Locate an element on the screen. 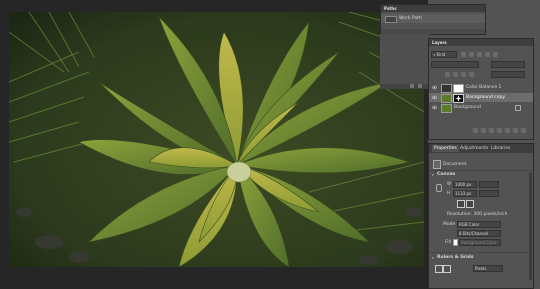 The width and height of the screenshot is (540, 289). document-label: Document is located at coordinates (455, 164).